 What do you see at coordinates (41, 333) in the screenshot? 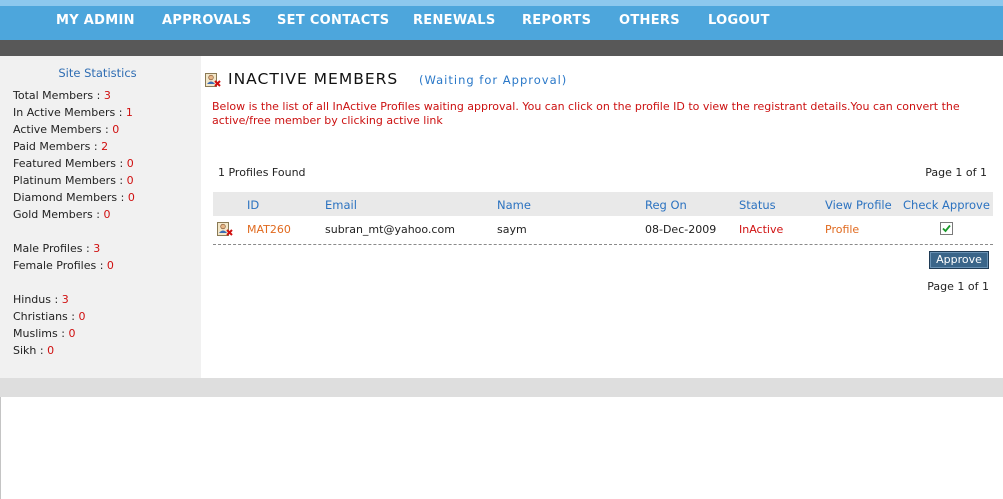
I see `stat-label: Muslims :` at bounding box center [41, 333].